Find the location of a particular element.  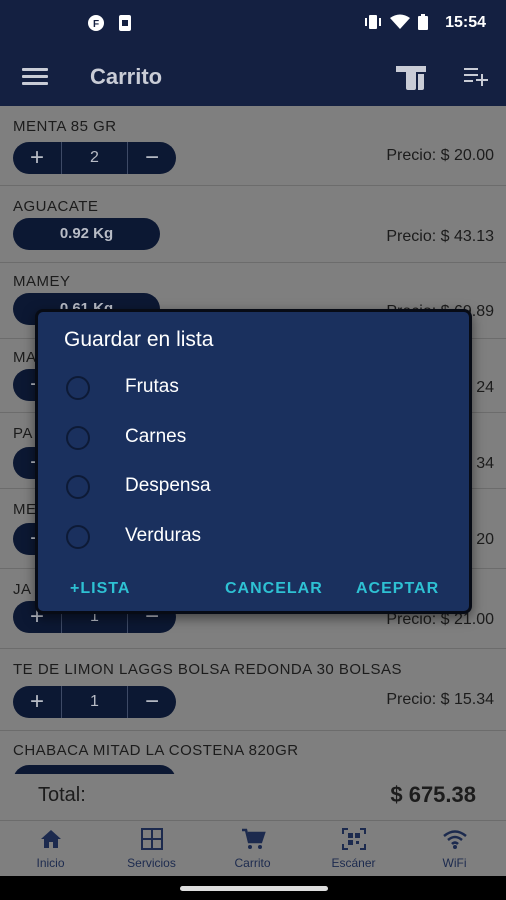

item-name: AGUACATE is located at coordinates (56, 206).